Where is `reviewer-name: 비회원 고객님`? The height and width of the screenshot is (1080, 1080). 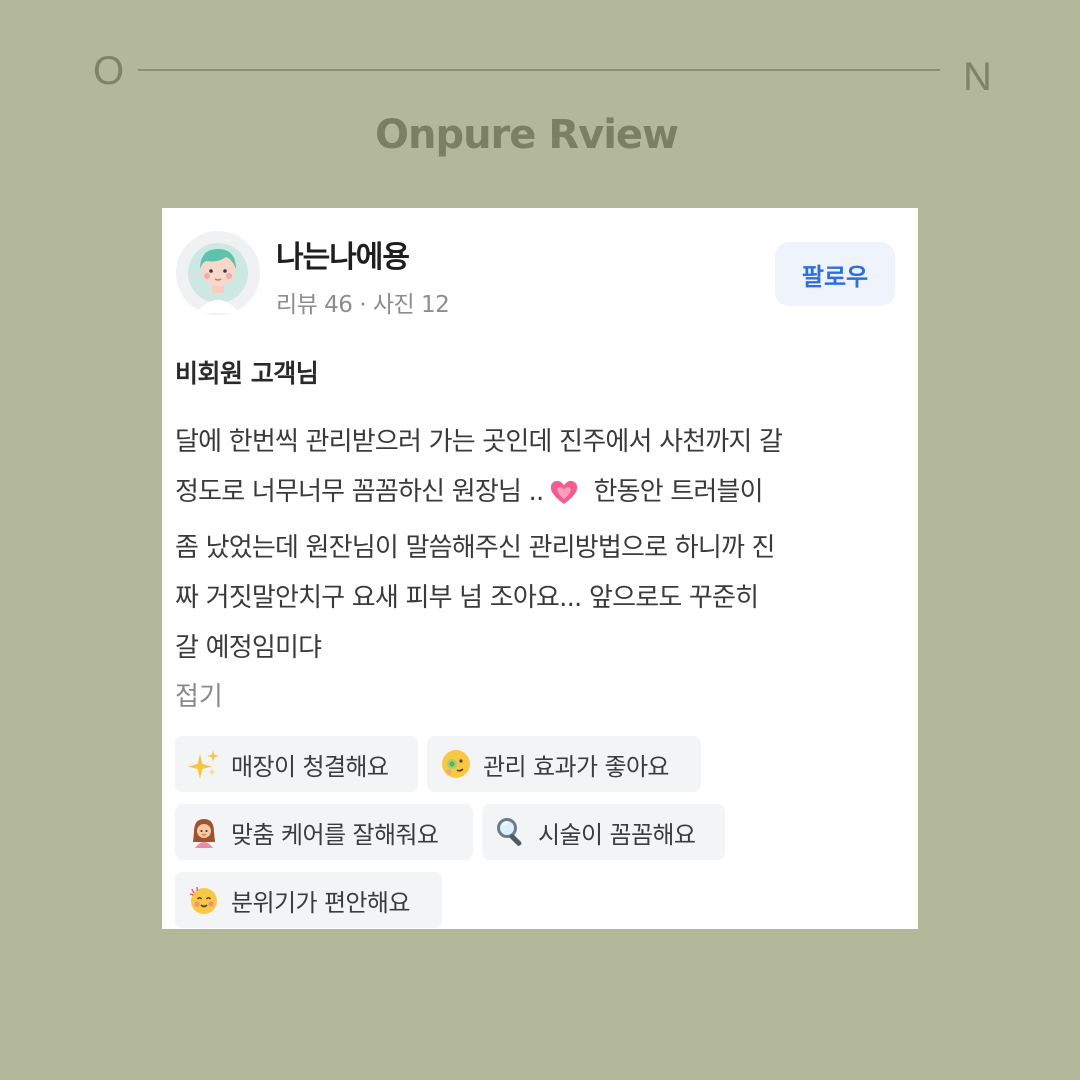
reviewer-name: 비회원 고객님 is located at coordinates (247, 373).